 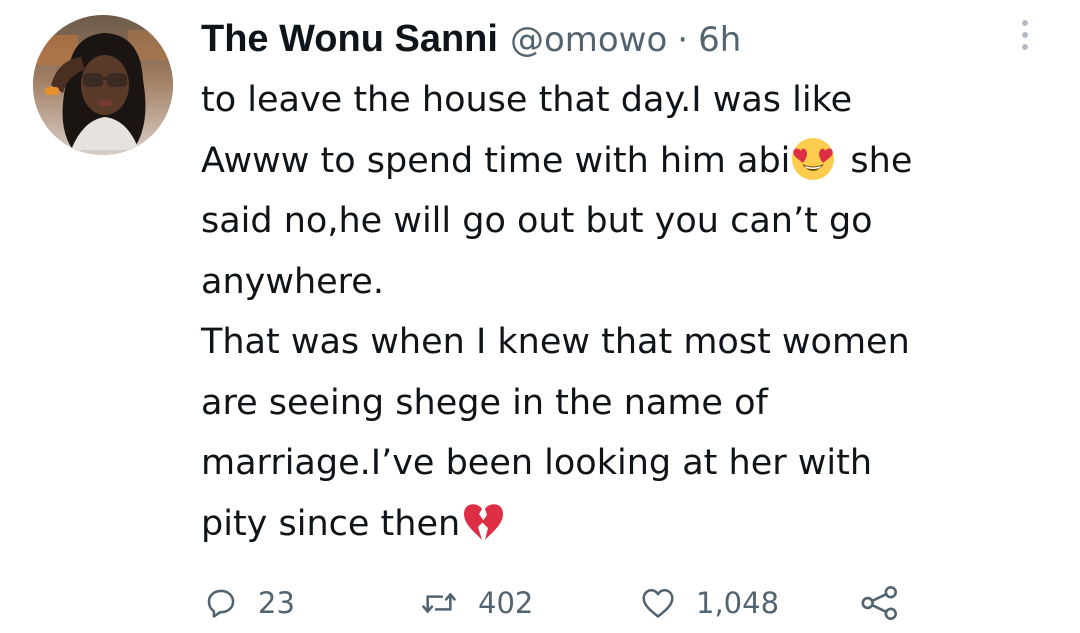 I want to click on tweet-actions: 23 402 1,048, so click(x=564, y=603).